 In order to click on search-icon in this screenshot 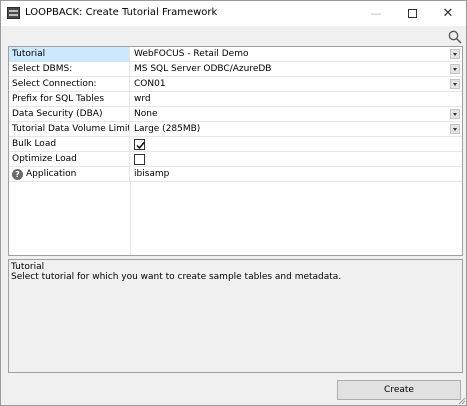, I will do `click(455, 37)`.